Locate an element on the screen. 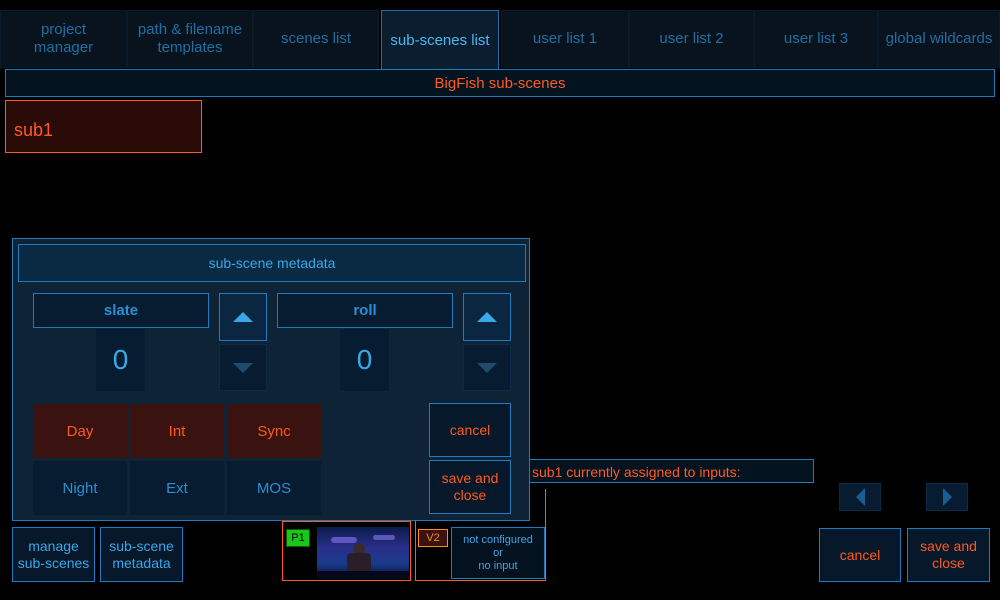 The width and height of the screenshot is (1000, 600). toggle-ext: Ext is located at coordinates (177, 488).